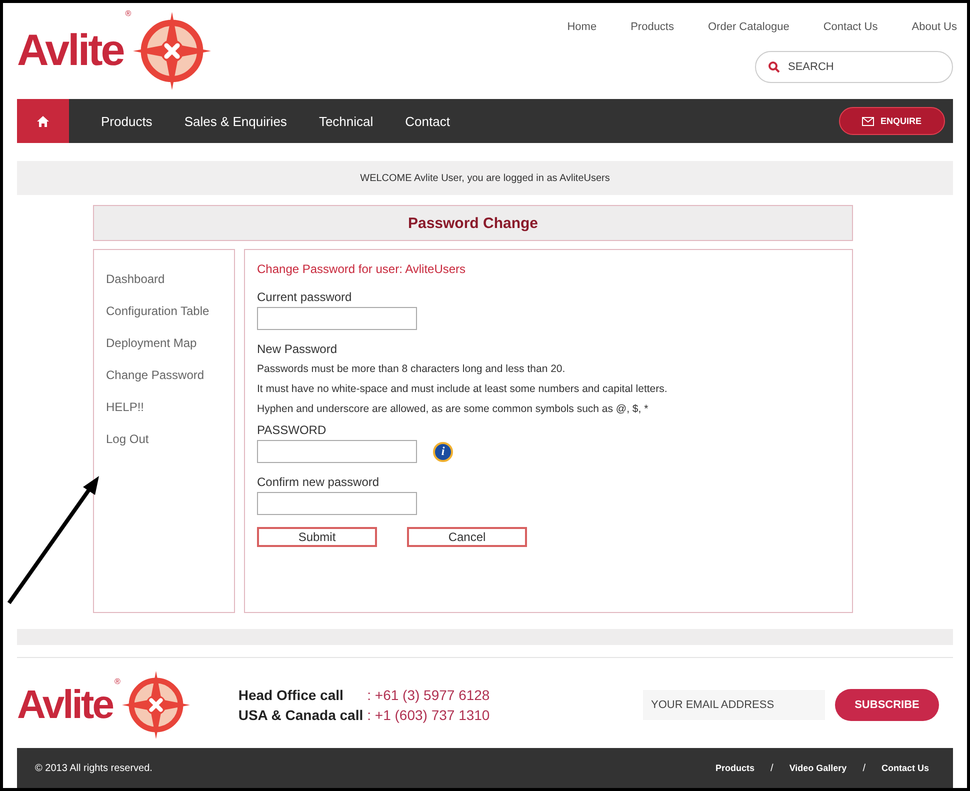  I want to click on form-heading: Change Password for user: AvliteUsers, so click(362, 269).